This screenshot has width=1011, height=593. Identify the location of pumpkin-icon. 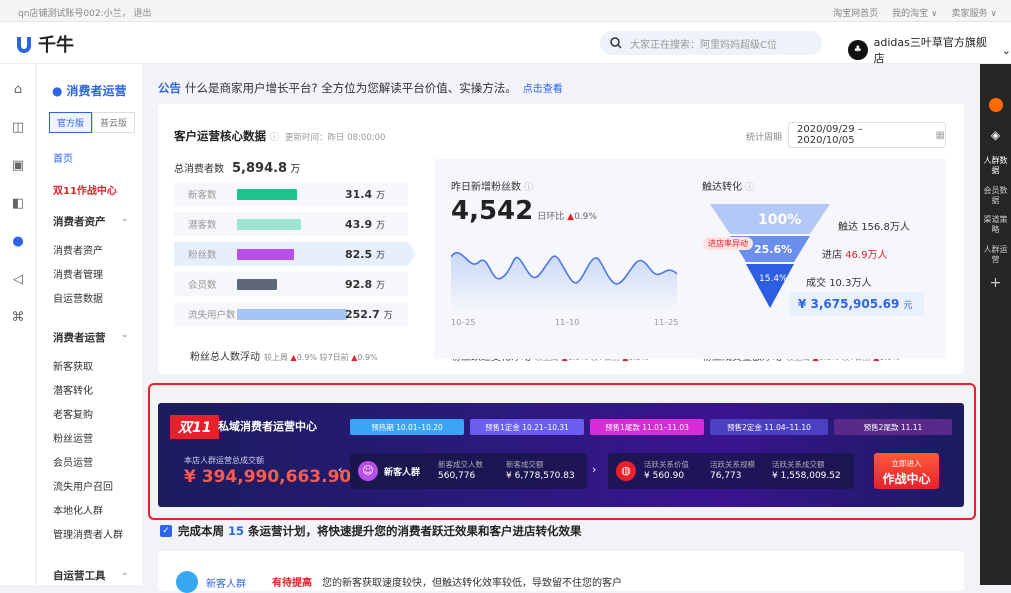
(995, 106).